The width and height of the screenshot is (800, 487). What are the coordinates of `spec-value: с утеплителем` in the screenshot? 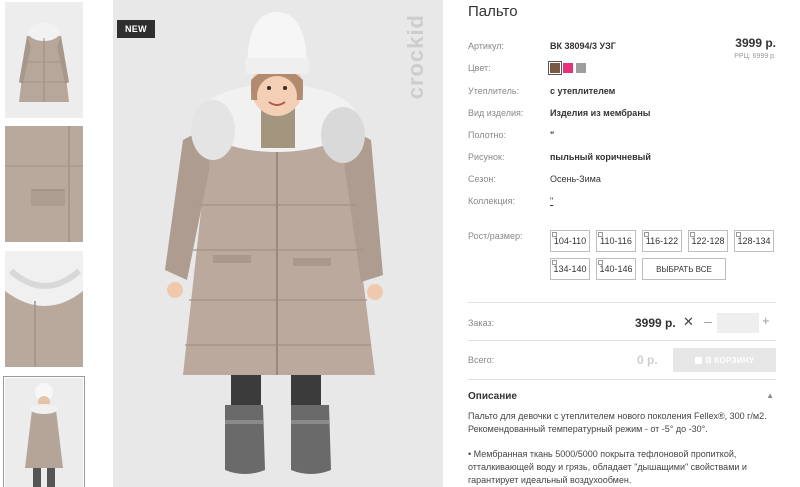 It's located at (583, 91).